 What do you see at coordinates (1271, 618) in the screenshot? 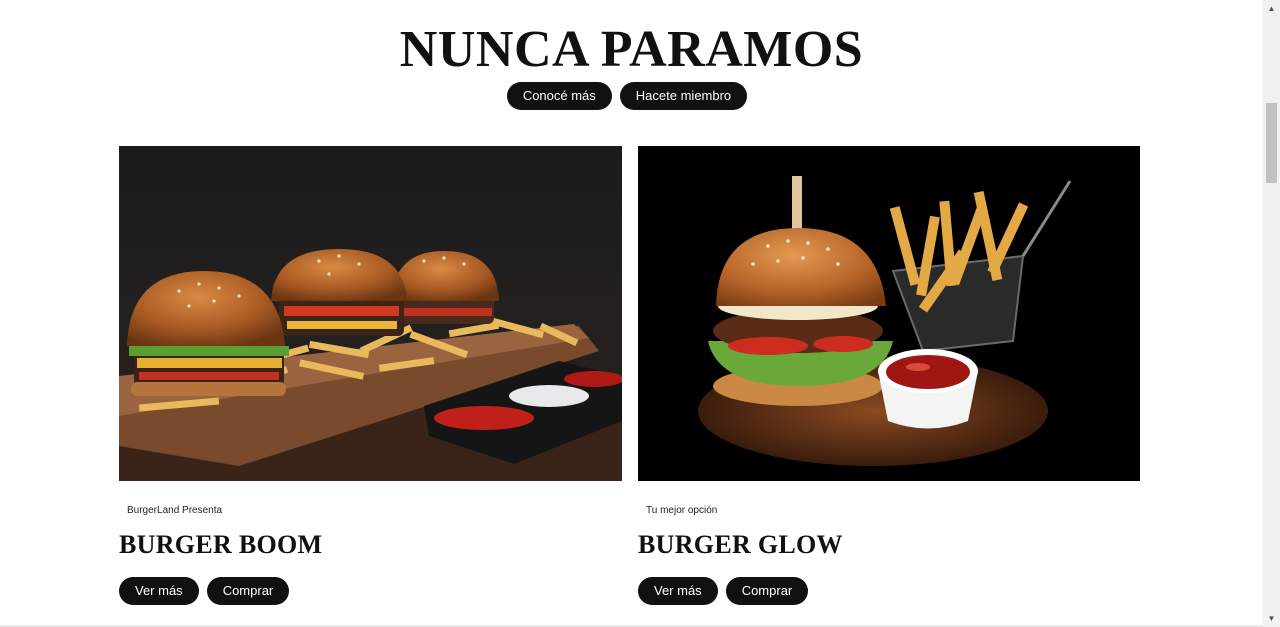
I see `triangle-down-icon: ▼` at bounding box center [1271, 618].